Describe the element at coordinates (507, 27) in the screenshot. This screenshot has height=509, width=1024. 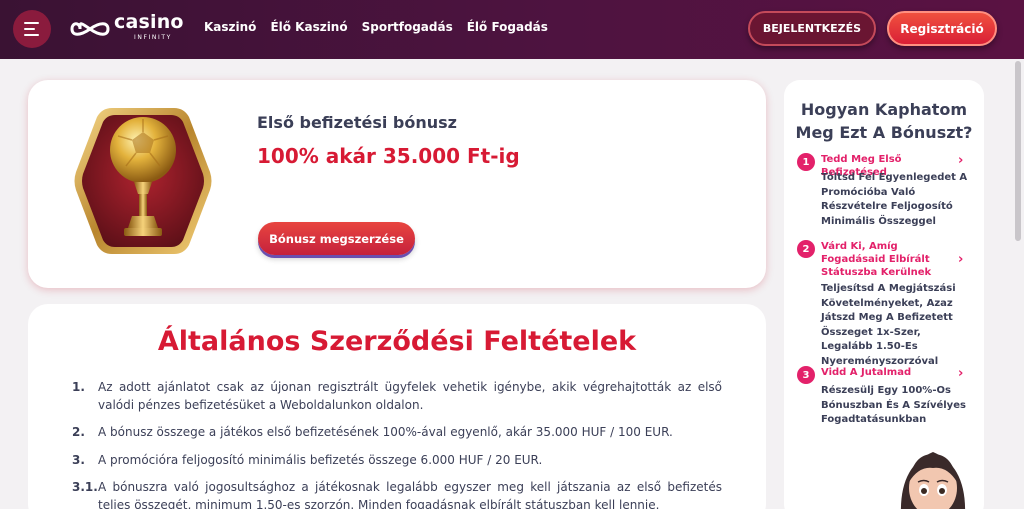
I see `nav-link-live-betting: Élő Fogadás` at that location.